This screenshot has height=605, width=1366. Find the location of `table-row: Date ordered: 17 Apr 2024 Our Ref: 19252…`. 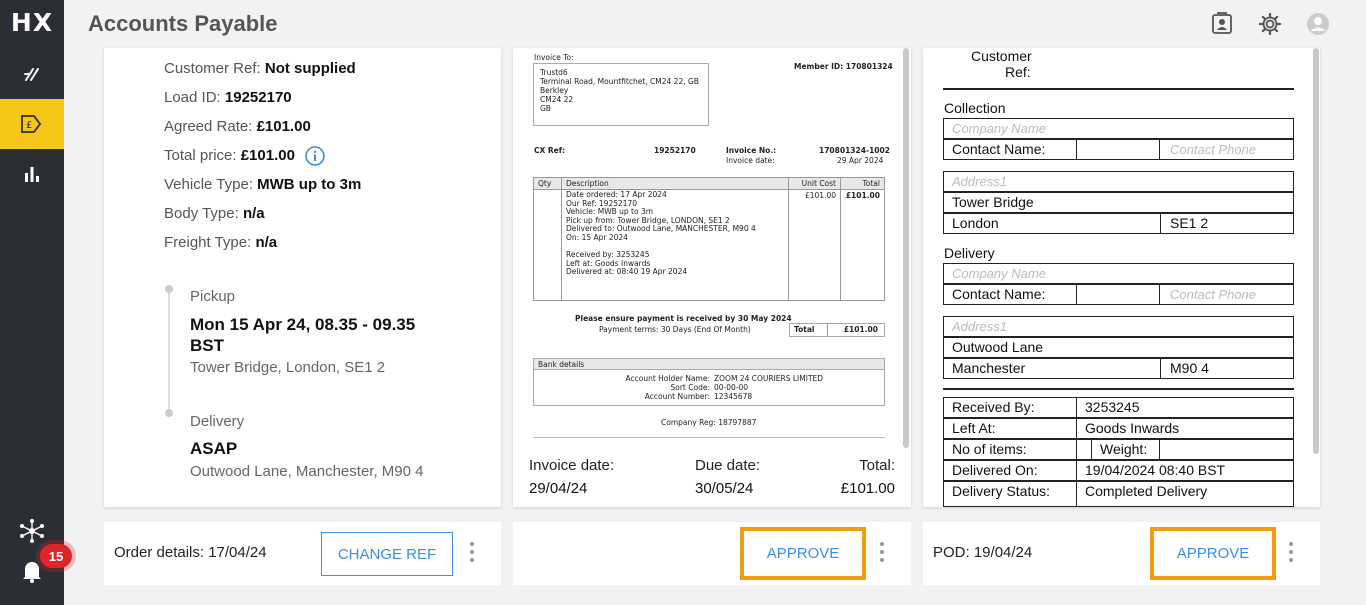

table-row: Date ordered: 17 Apr 2024 Our Ref: 19252… is located at coordinates (709, 245).